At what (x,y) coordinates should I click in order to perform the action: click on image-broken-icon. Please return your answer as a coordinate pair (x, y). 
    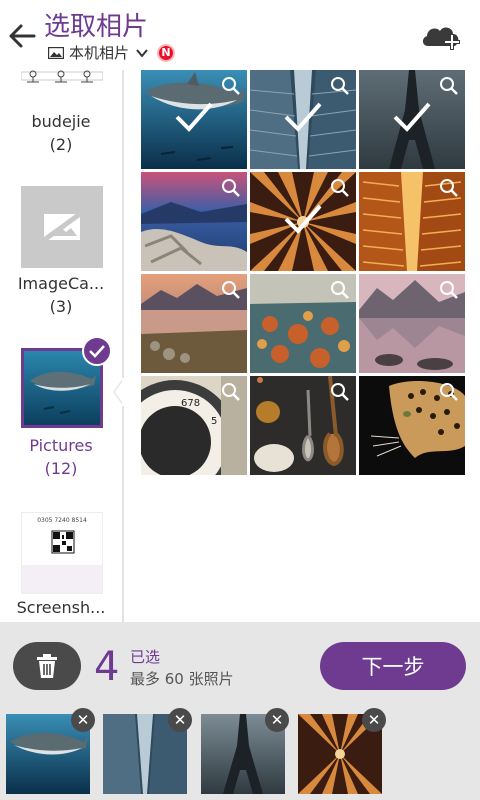
    Looking at the image, I should click on (62, 227).